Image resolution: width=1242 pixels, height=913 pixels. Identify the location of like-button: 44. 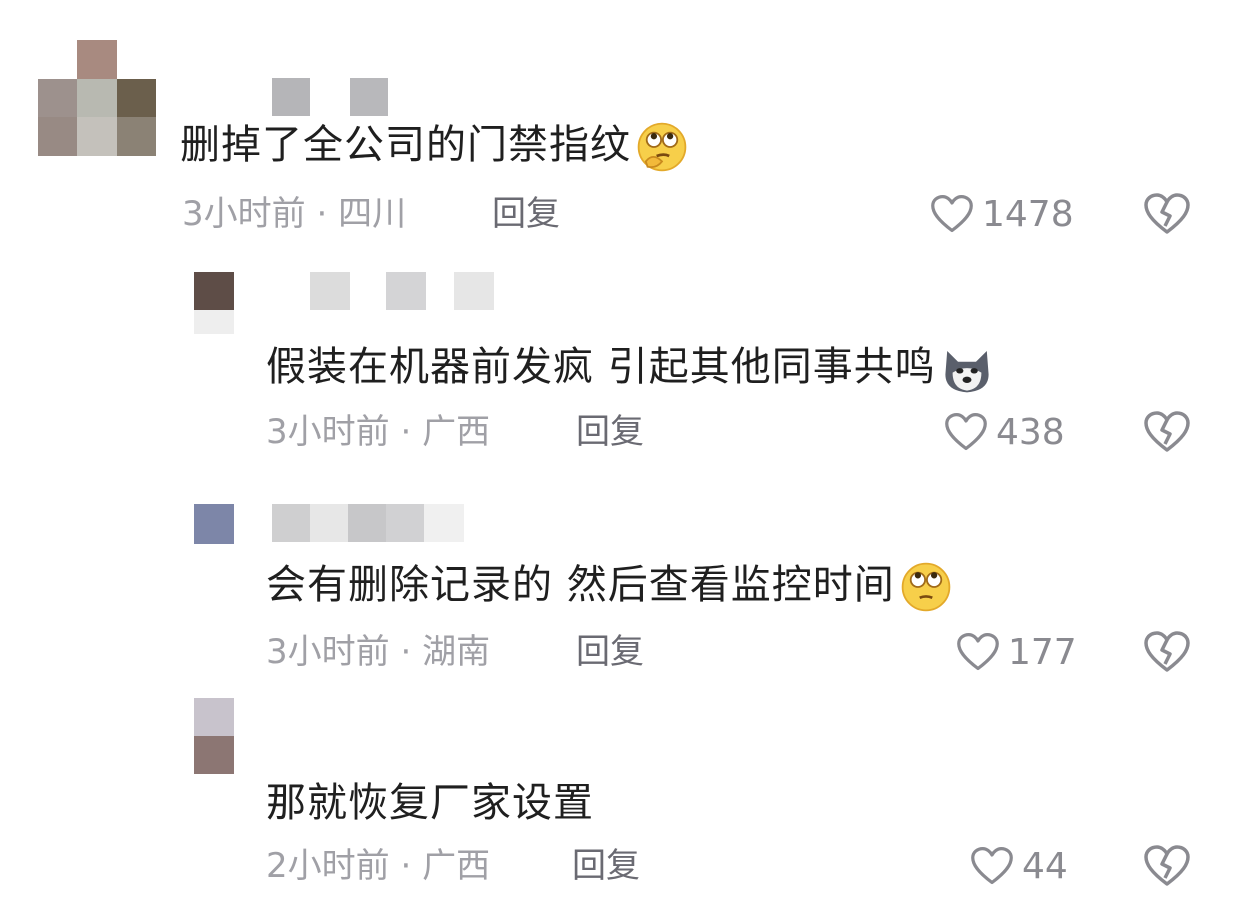
(1019, 866).